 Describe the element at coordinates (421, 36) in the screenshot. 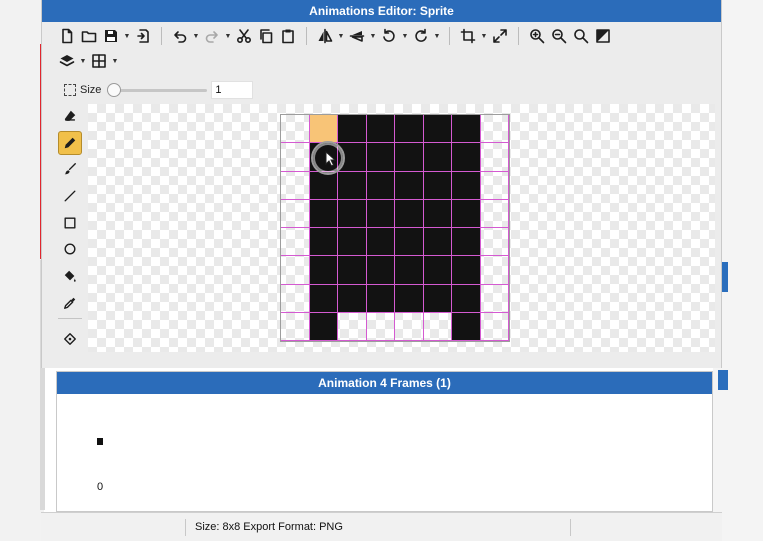

I see `rotate-right-button` at that location.